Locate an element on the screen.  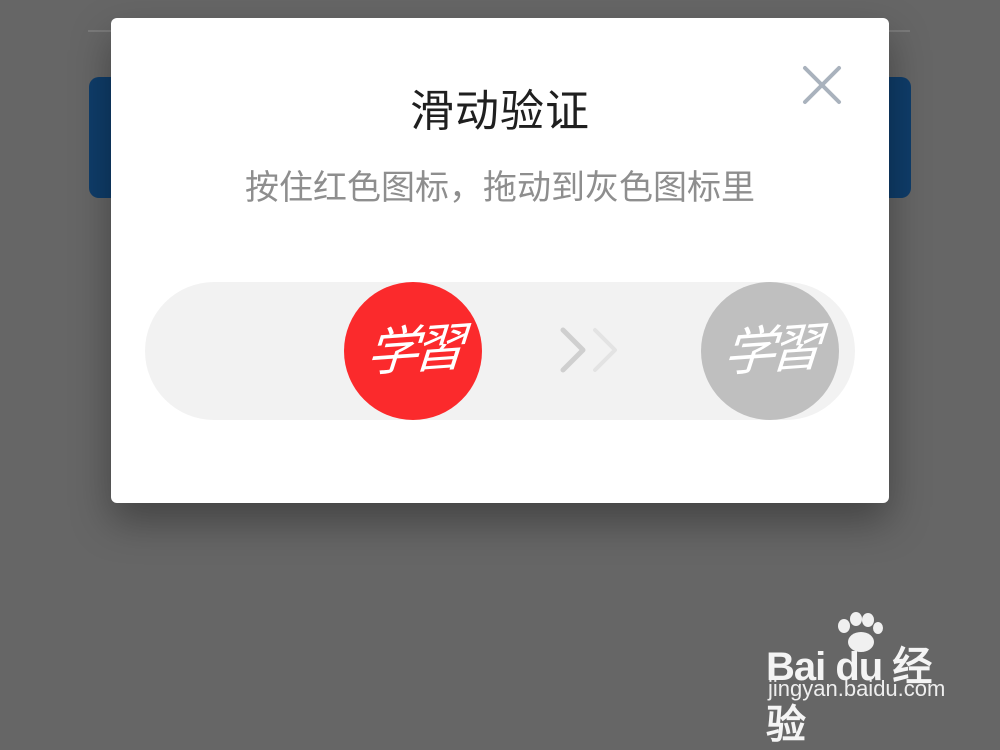
watermark-url: jingyan.baidu.com is located at coordinates (857, 688).